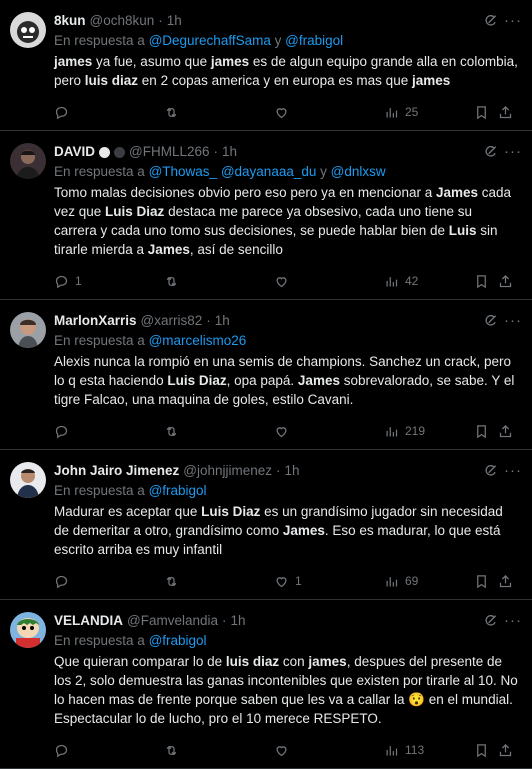  What do you see at coordinates (122, 21) in the screenshot?
I see `author-handle: @och8kun` at bounding box center [122, 21].